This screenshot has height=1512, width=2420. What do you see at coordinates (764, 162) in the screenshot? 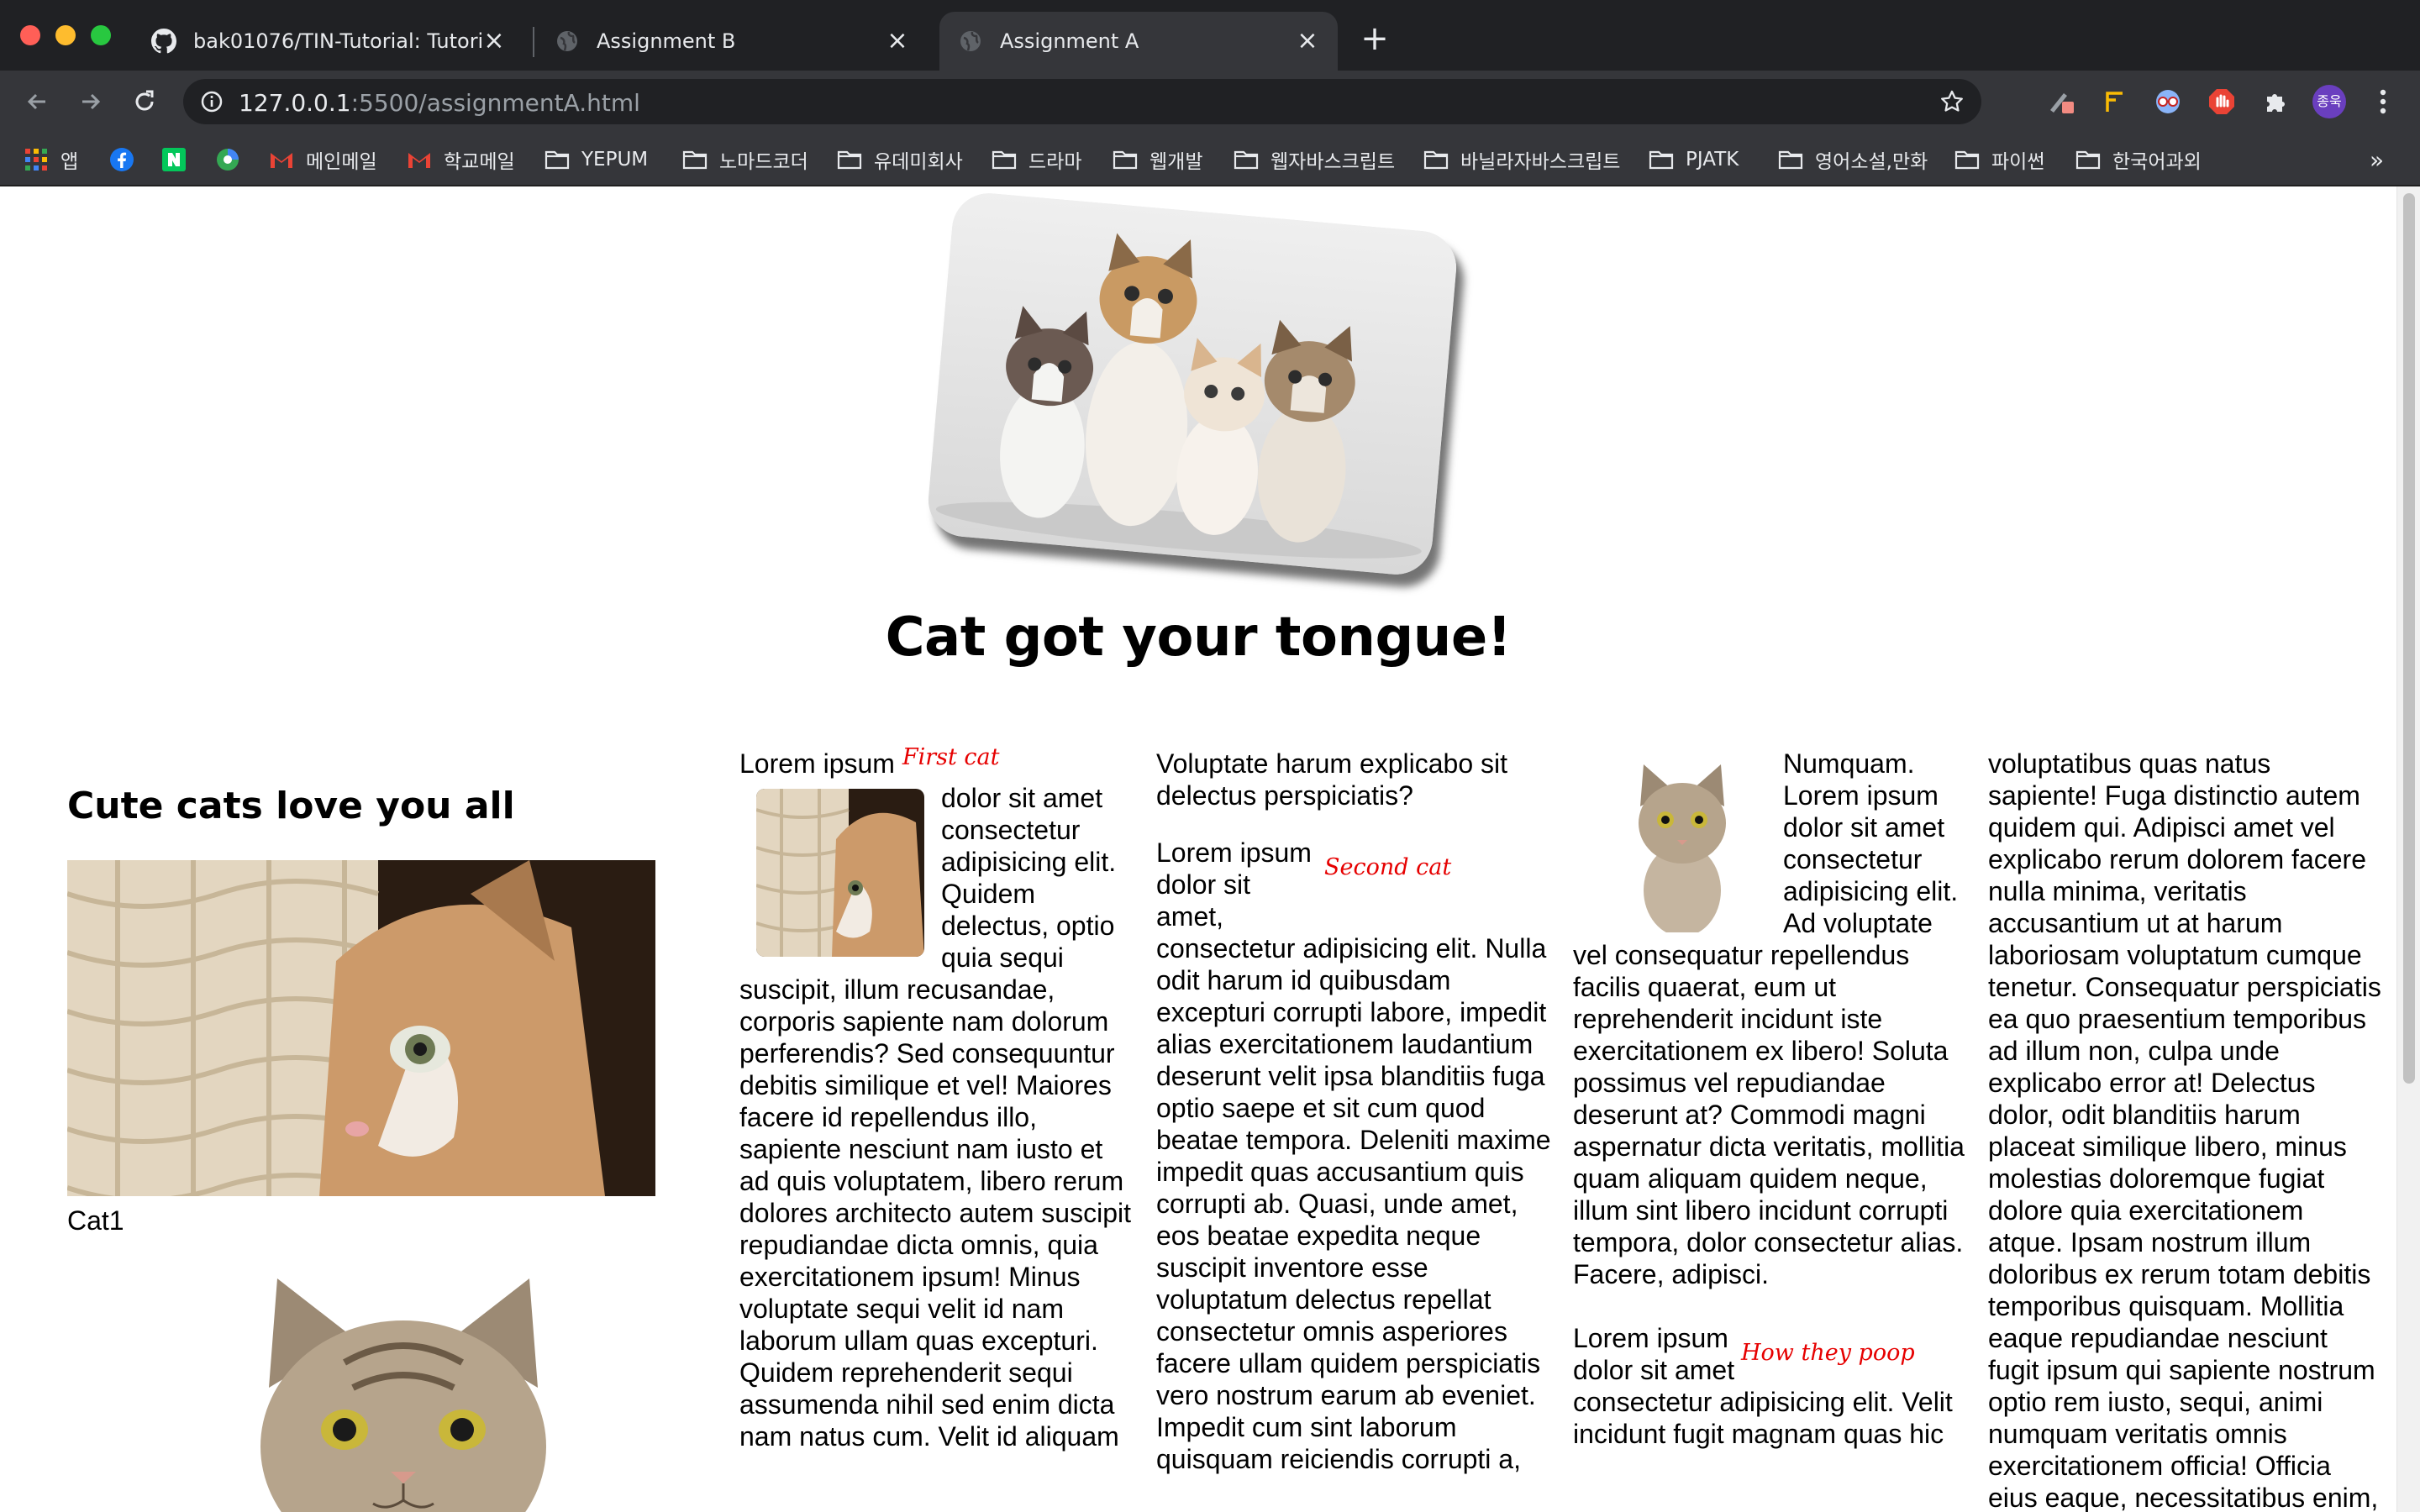
I see `bookmark-label: 노마드코더` at bounding box center [764, 162].